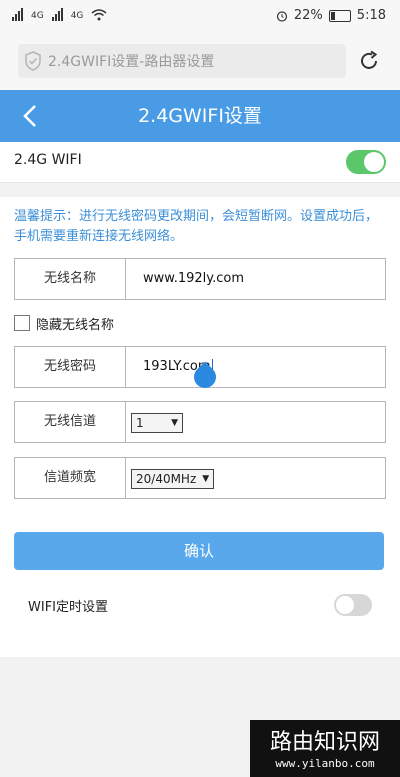 The width and height of the screenshot is (400, 777). Describe the element at coordinates (131, 62) in the screenshot. I see `url-text: 2.4GWIFI设置-路由器设置` at that location.